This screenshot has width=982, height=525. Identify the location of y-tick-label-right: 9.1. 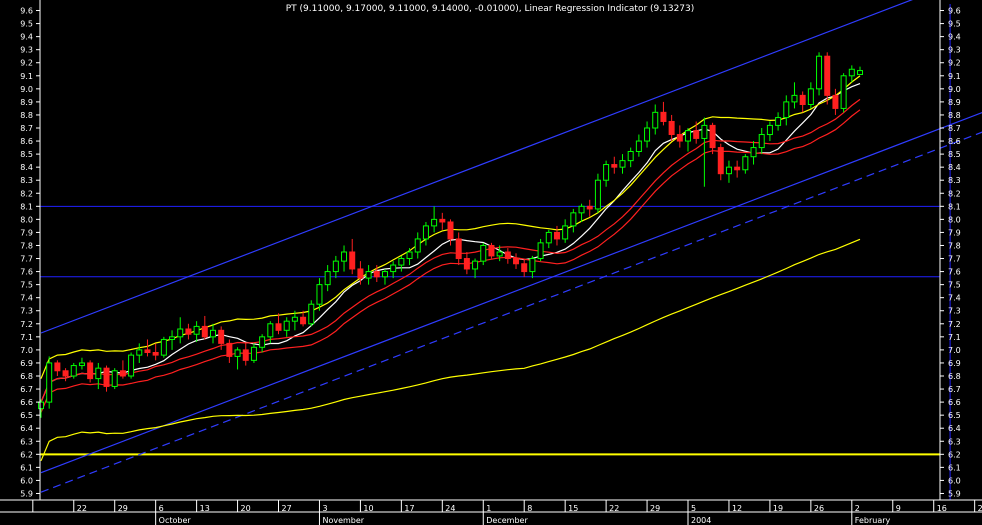
(954, 76).